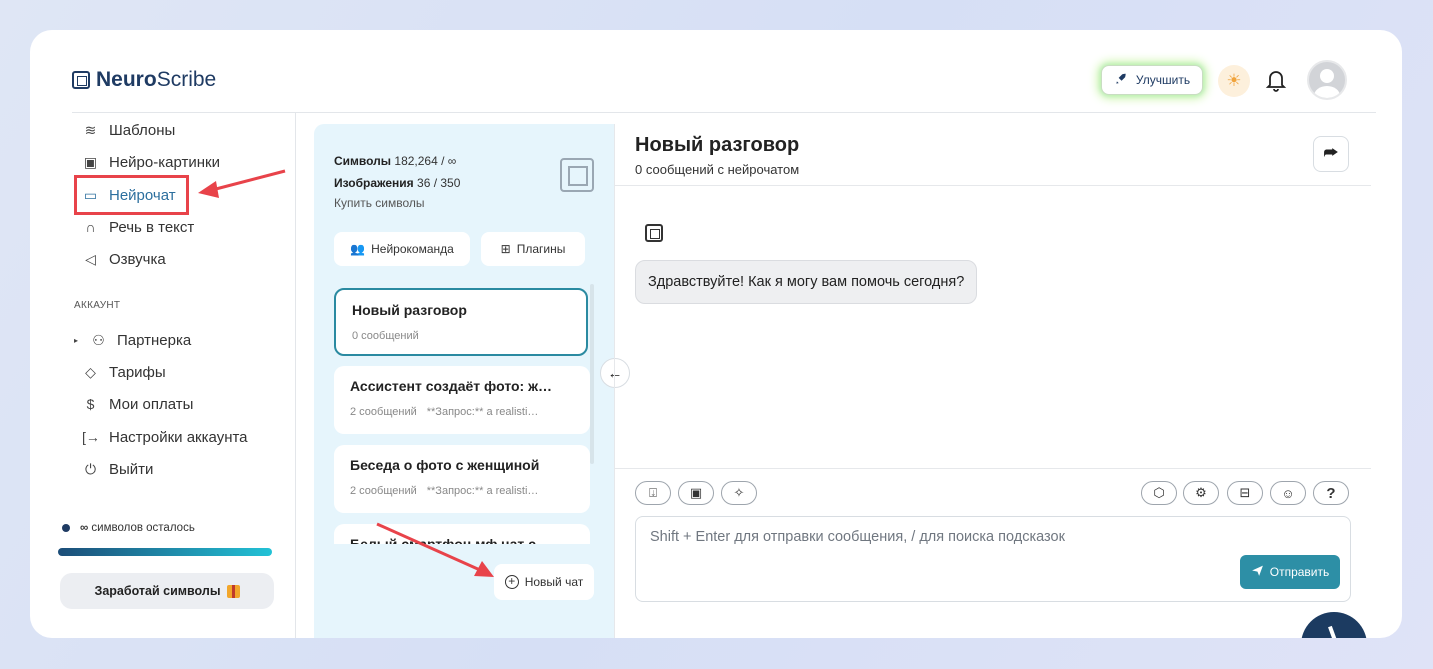 The height and width of the screenshot is (669, 1433). What do you see at coordinates (90, 404) in the screenshot?
I see `dollar-icon: $` at bounding box center [90, 404].